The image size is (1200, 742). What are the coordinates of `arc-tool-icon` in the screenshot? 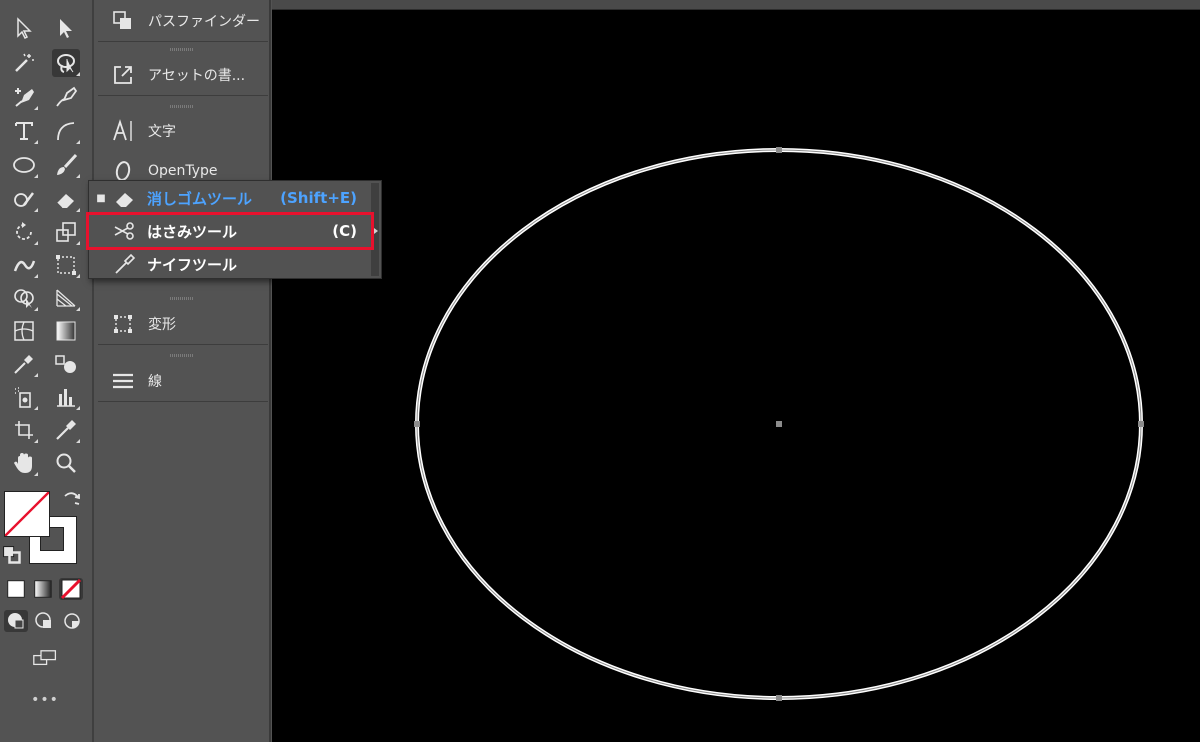 It's located at (66, 131).